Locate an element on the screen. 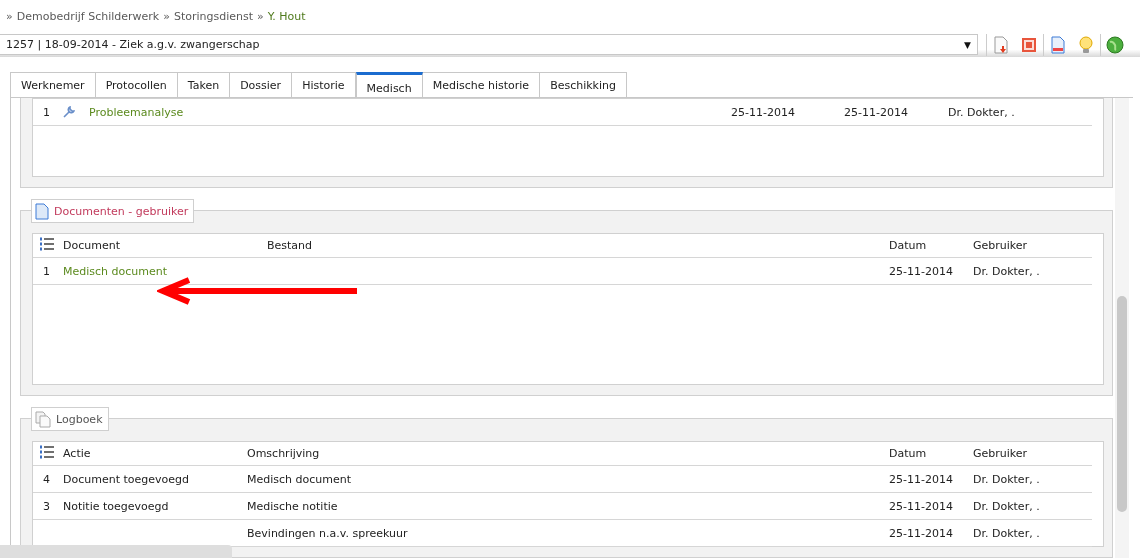 This screenshot has width=1140, height=558. column-header: Actie is located at coordinates (77, 453).